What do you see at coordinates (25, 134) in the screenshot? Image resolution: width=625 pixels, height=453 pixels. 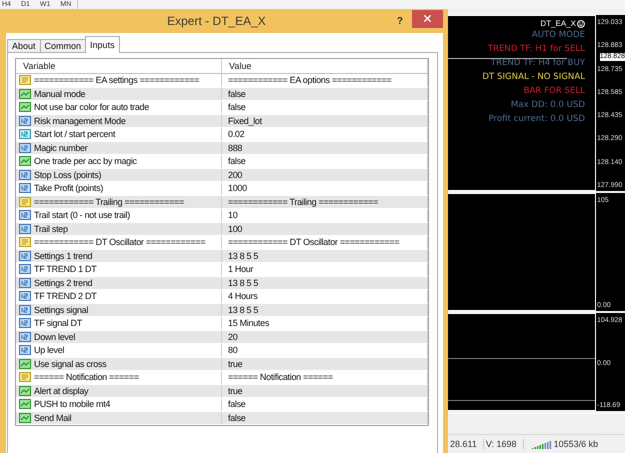 I see `double-type-icon` at bounding box center [25, 134].